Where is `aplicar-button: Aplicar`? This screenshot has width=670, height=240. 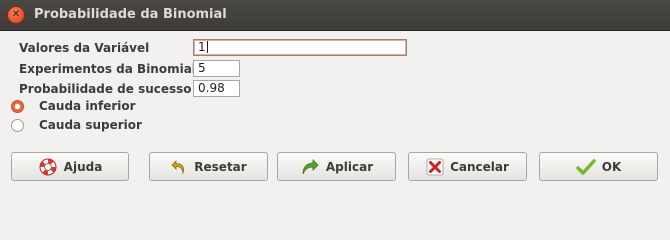
aplicar-button: Aplicar is located at coordinates (336, 166).